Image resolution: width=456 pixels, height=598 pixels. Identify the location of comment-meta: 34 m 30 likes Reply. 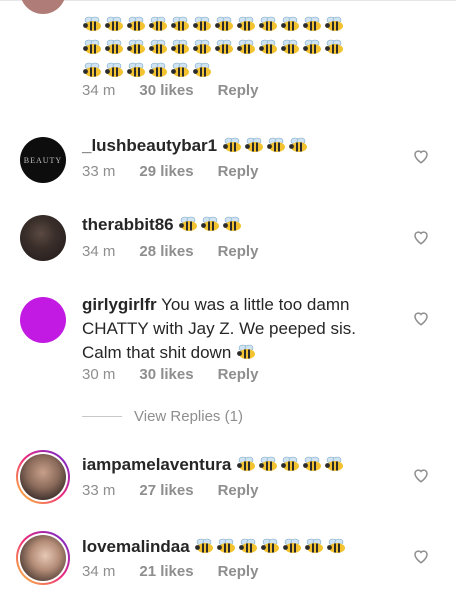
(170, 90).